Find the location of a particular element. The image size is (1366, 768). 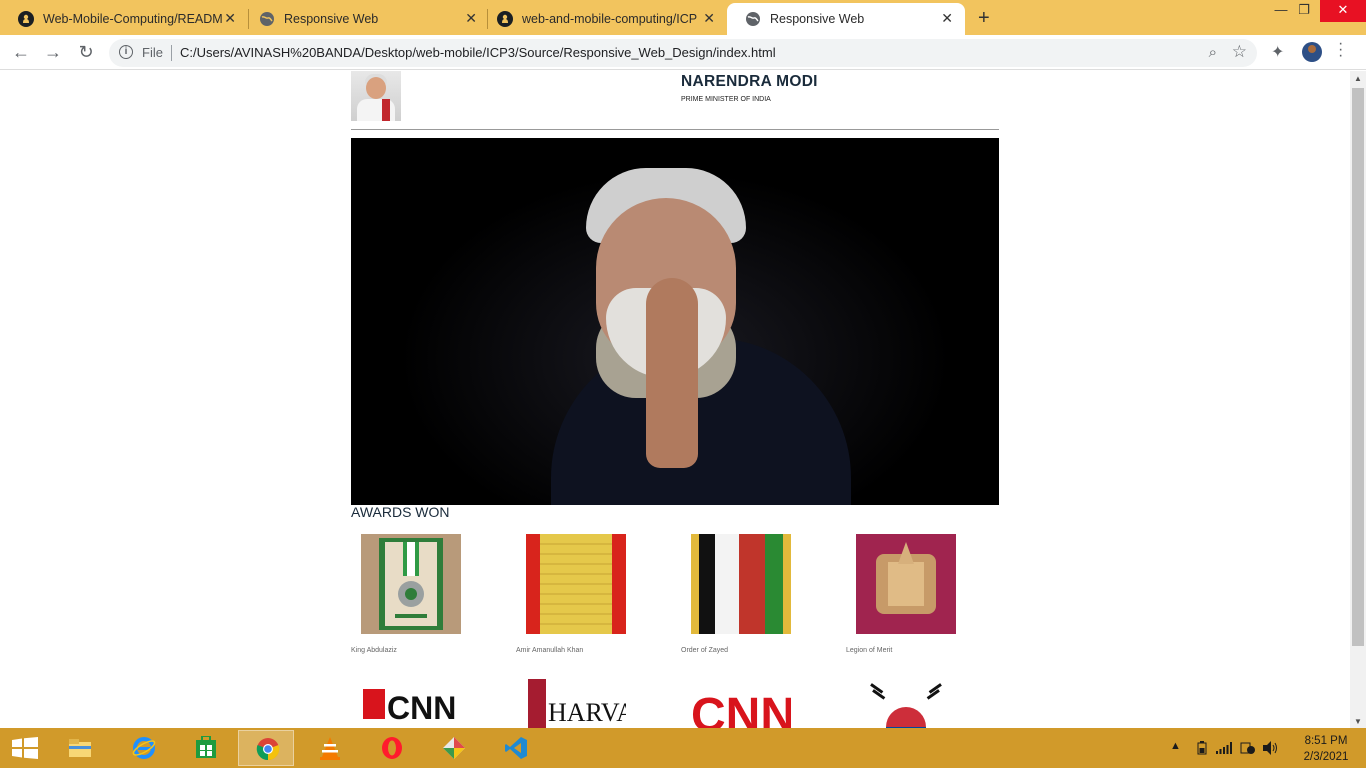

page-title: NARENDRA MODI is located at coordinates (749, 81).